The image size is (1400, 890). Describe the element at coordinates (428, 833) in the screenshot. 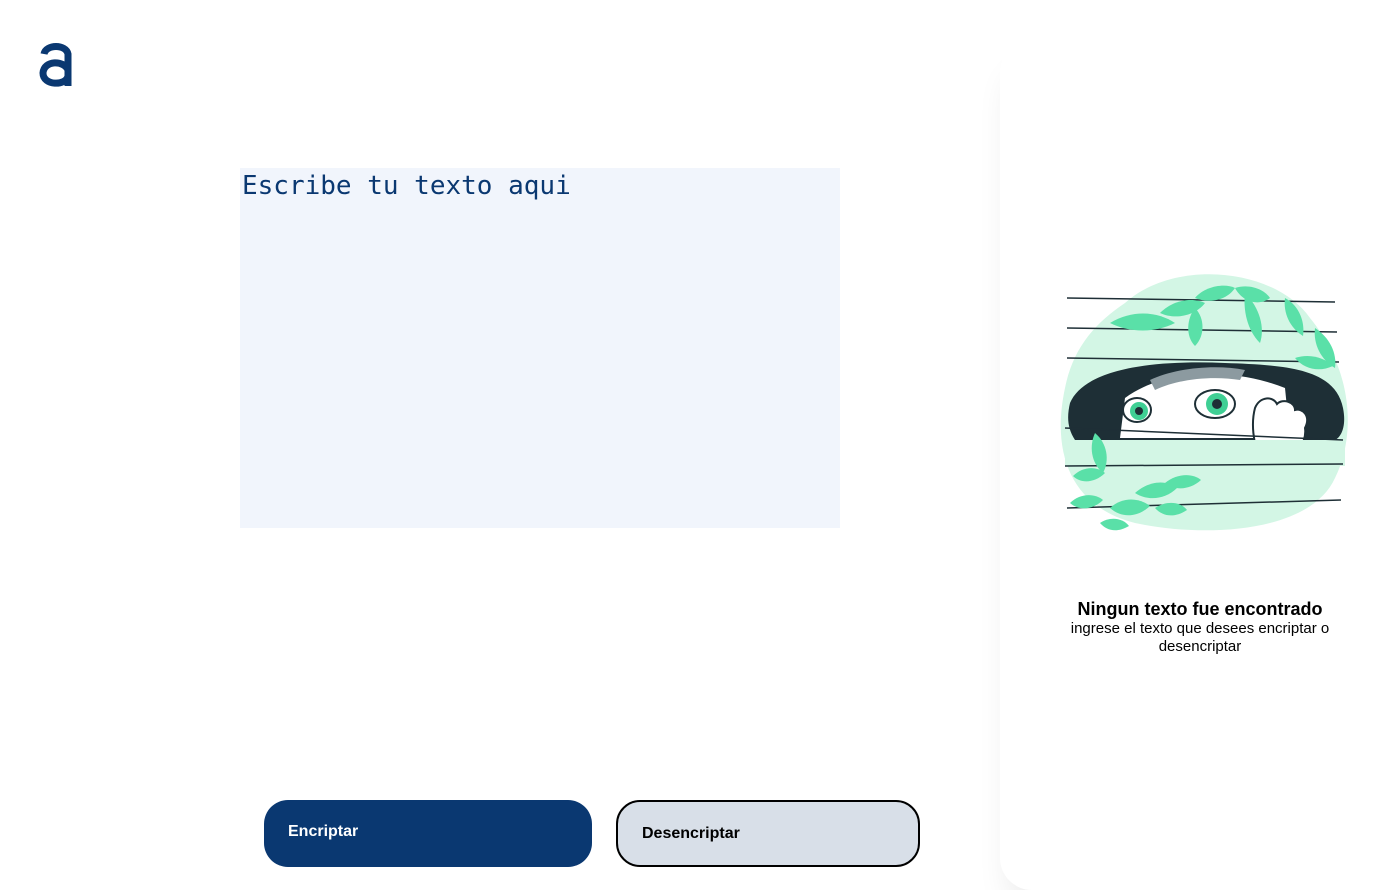

I see `encrypt-button: Encriptar` at that location.